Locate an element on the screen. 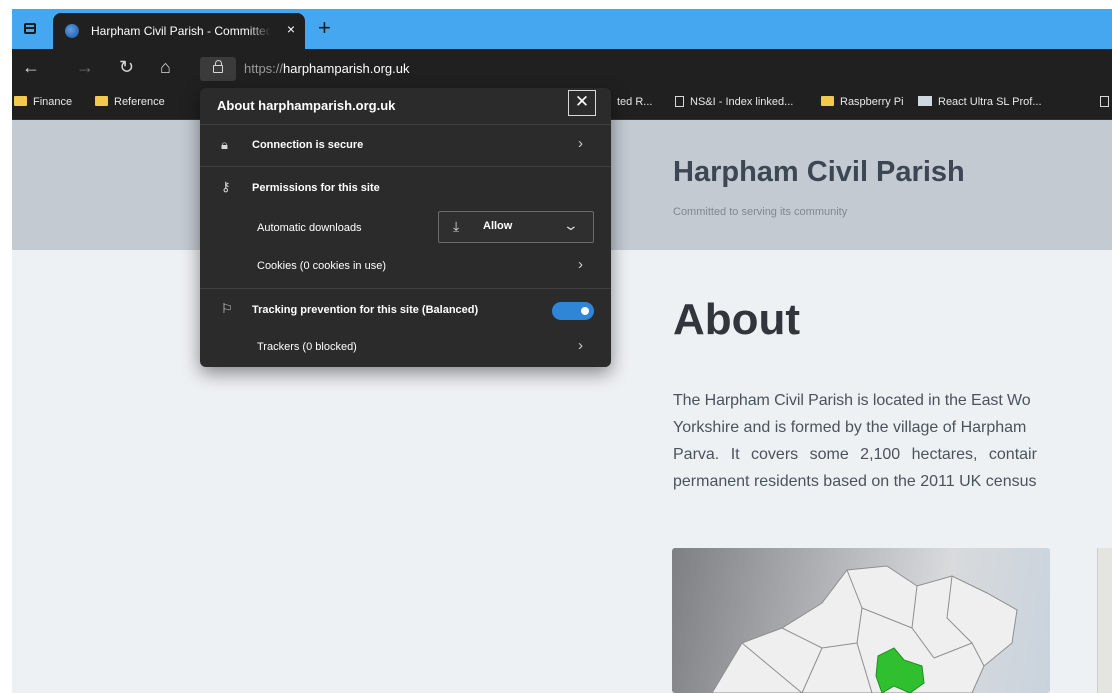 This screenshot has height=693, width=1112. site-title: Harpham Civil Parish is located at coordinates (819, 172).